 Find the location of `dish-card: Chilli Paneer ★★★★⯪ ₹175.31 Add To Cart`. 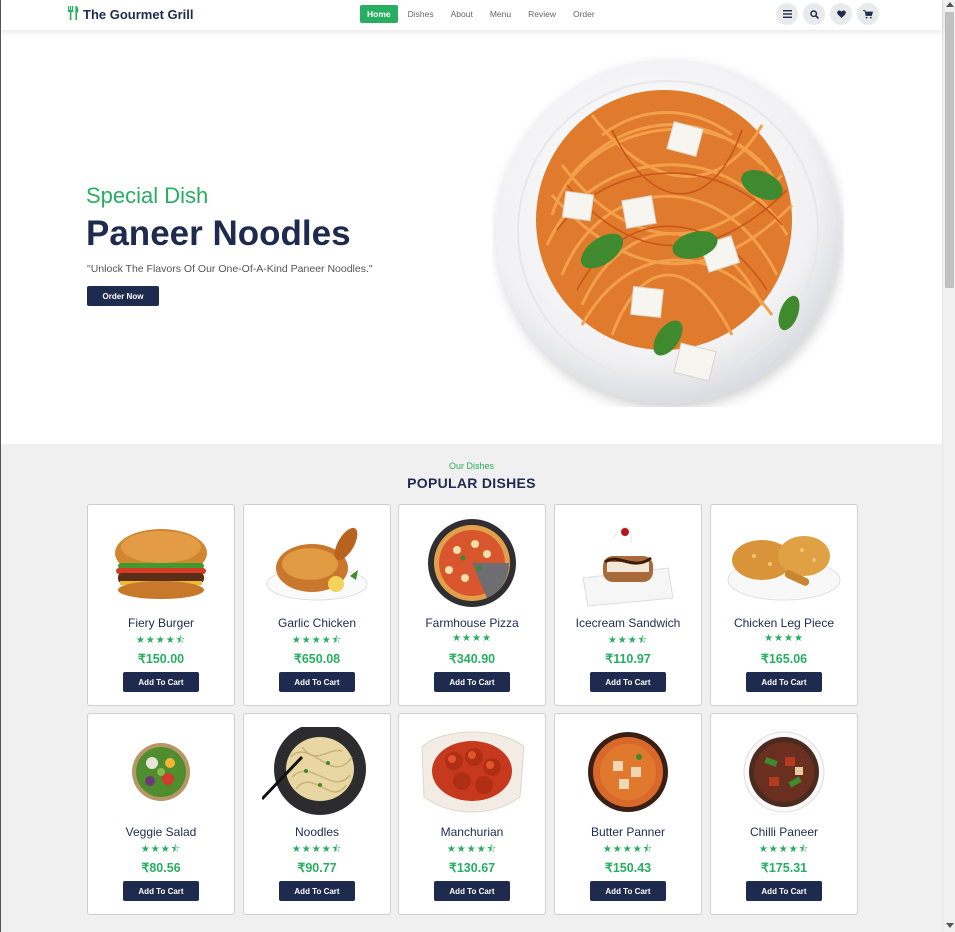

dish-card: Chilli Paneer ★★★★⯪ ₹175.31 Add To Cart is located at coordinates (784, 814).